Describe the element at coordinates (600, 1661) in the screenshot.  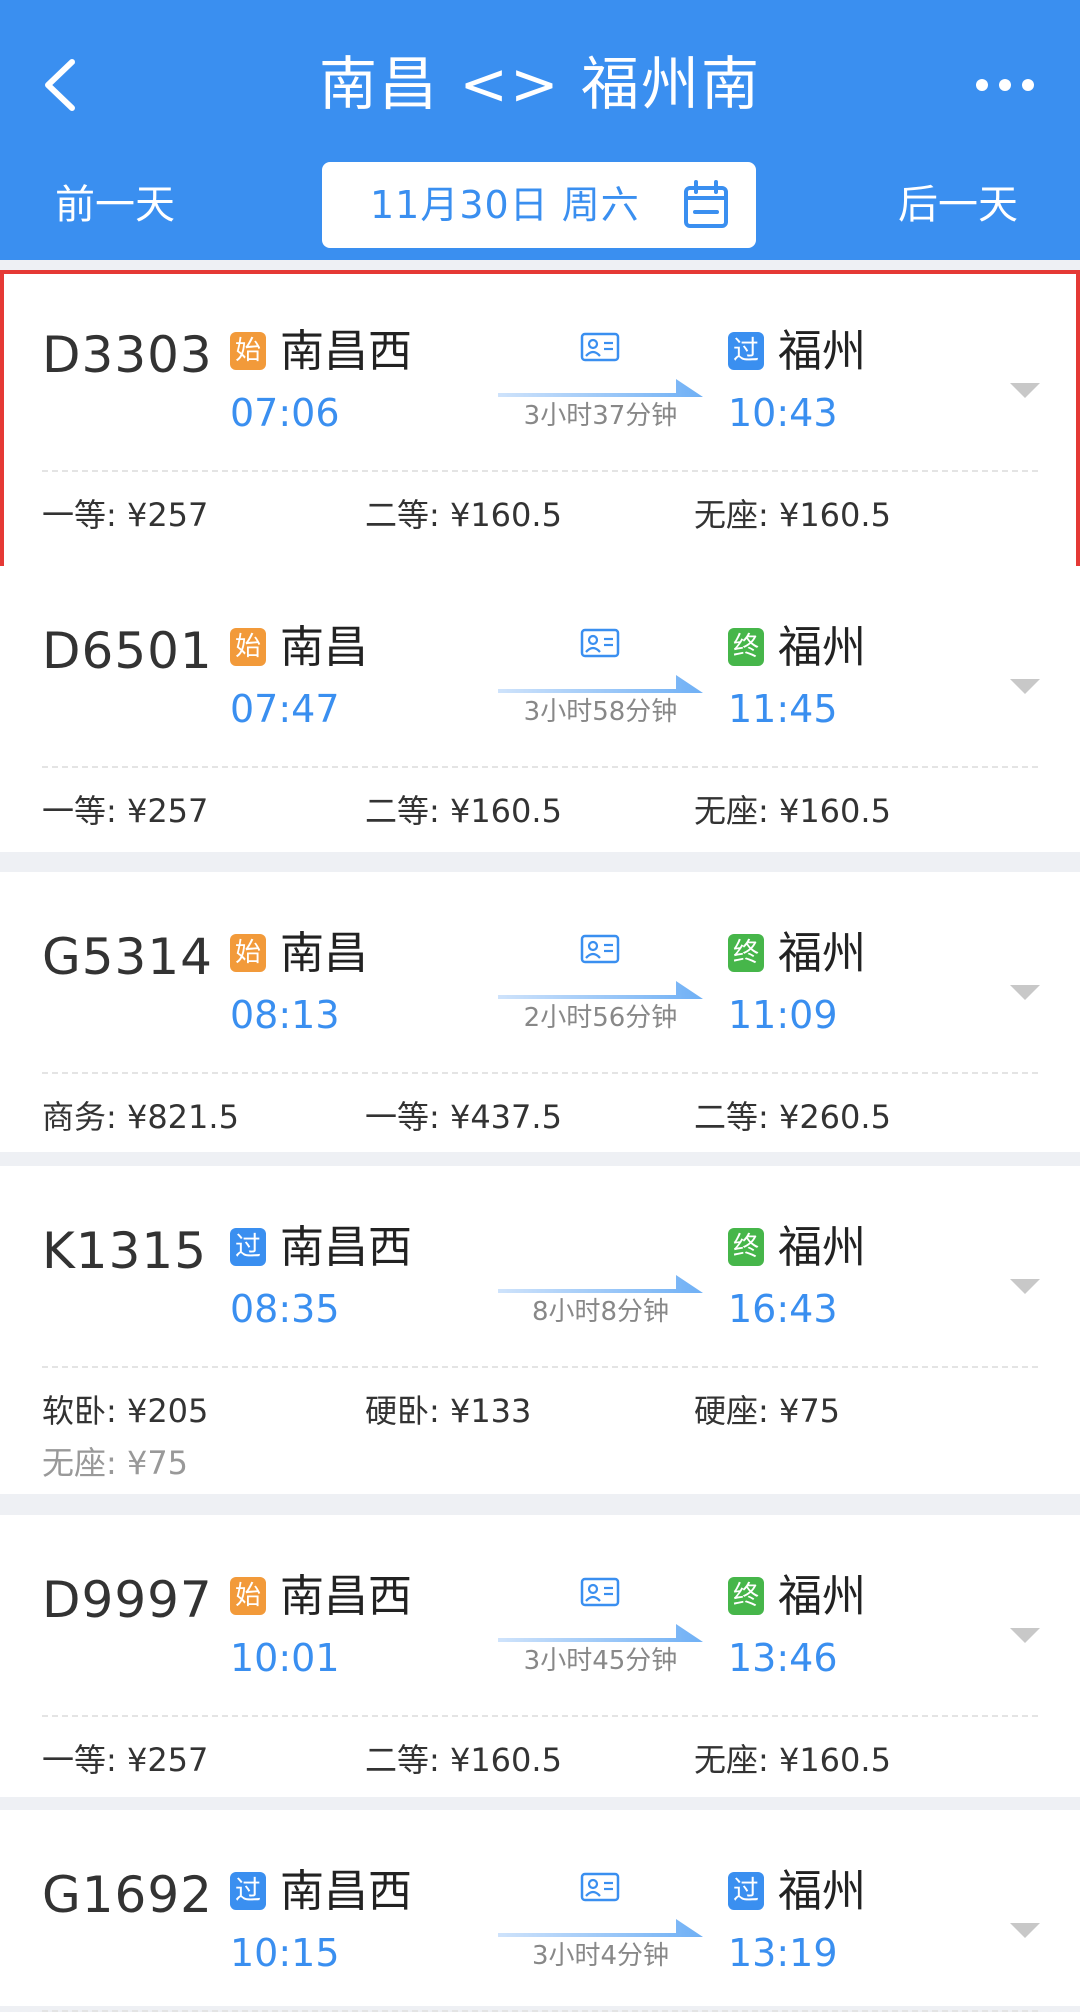
I see `travel-duration: 3小时45分钟` at that location.